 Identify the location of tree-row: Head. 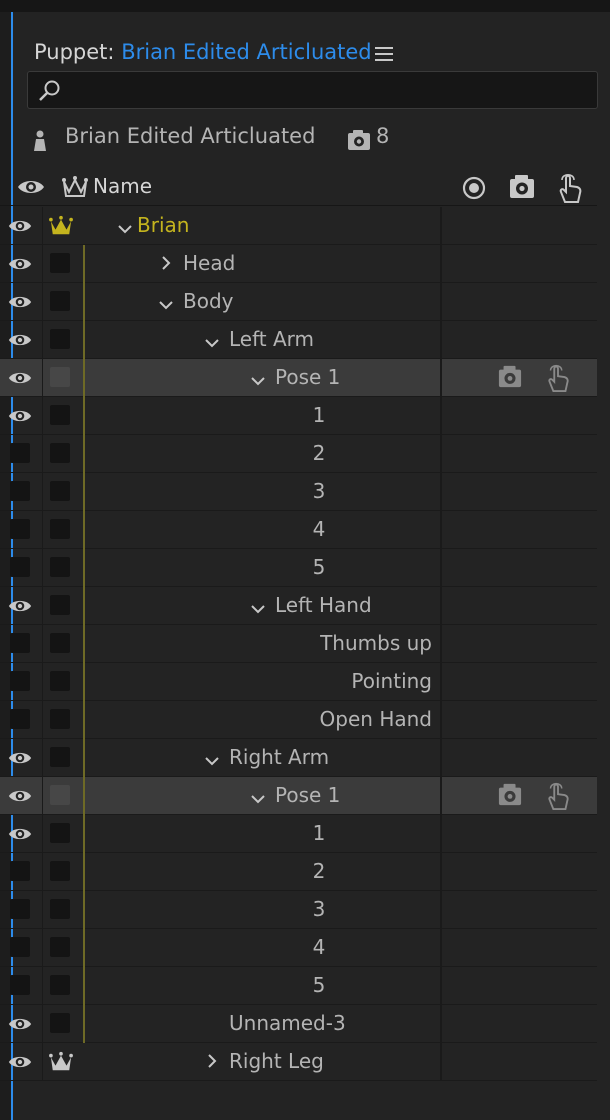
(298, 264).